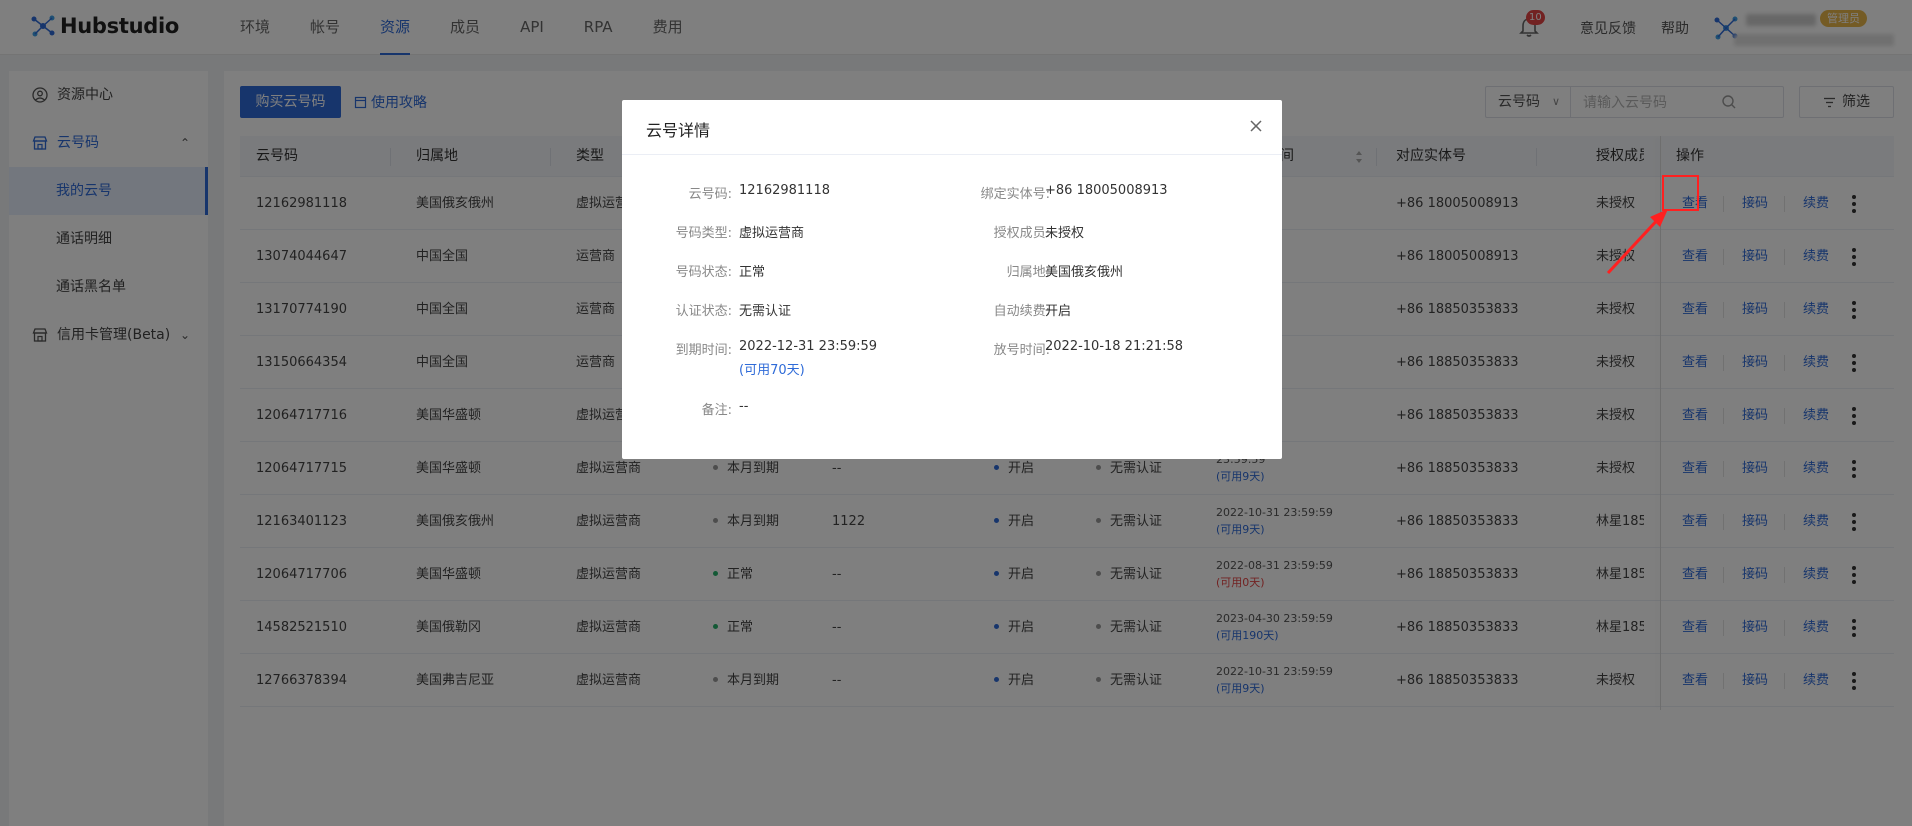 The width and height of the screenshot is (1912, 826). What do you see at coordinates (1015, 194) in the screenshot?
I see `detail-linked-label: 绑定实体号:` at bounding box center [1015, 194].